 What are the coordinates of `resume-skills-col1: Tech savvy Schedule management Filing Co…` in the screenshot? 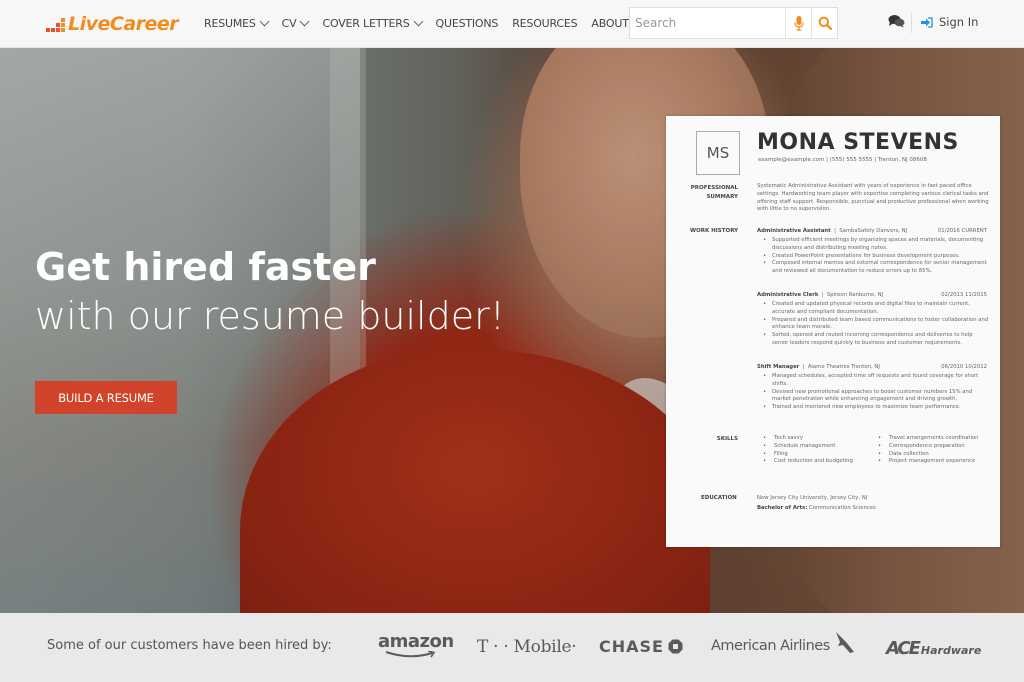 It's located at (818, 450).